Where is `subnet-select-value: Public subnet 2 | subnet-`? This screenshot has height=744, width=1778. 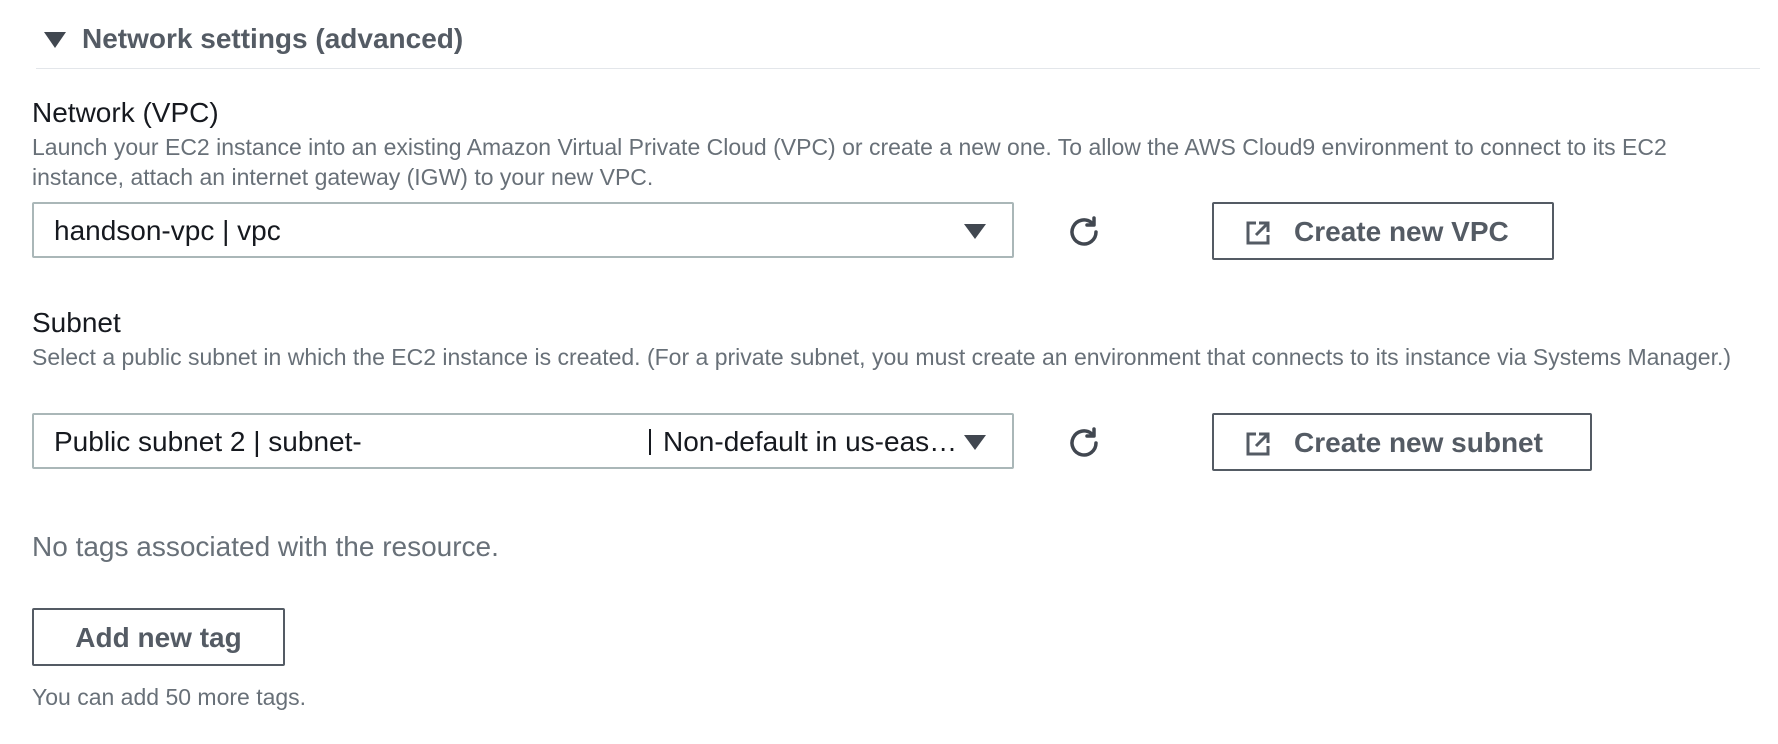 subnet-select-value: Public subnet 2 | subnet- is located at coordinates (208, 441).